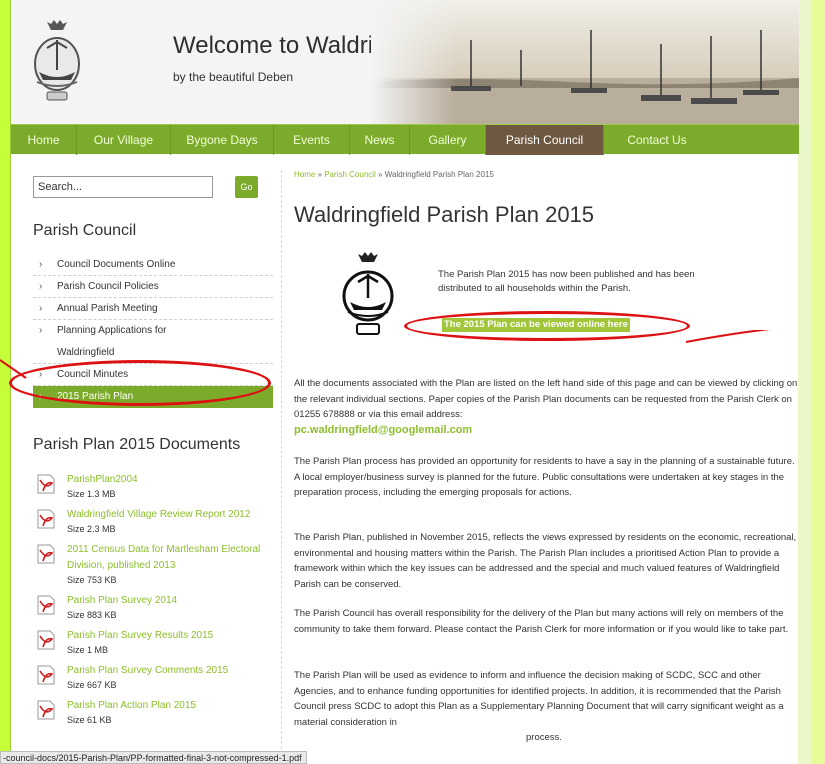 The height and width of the screenshot is (764, 825). Describe the element at coordinates (170, 636) in the screenshot. I see `document-link: Parish Plan Survey Results 2015` at that location.